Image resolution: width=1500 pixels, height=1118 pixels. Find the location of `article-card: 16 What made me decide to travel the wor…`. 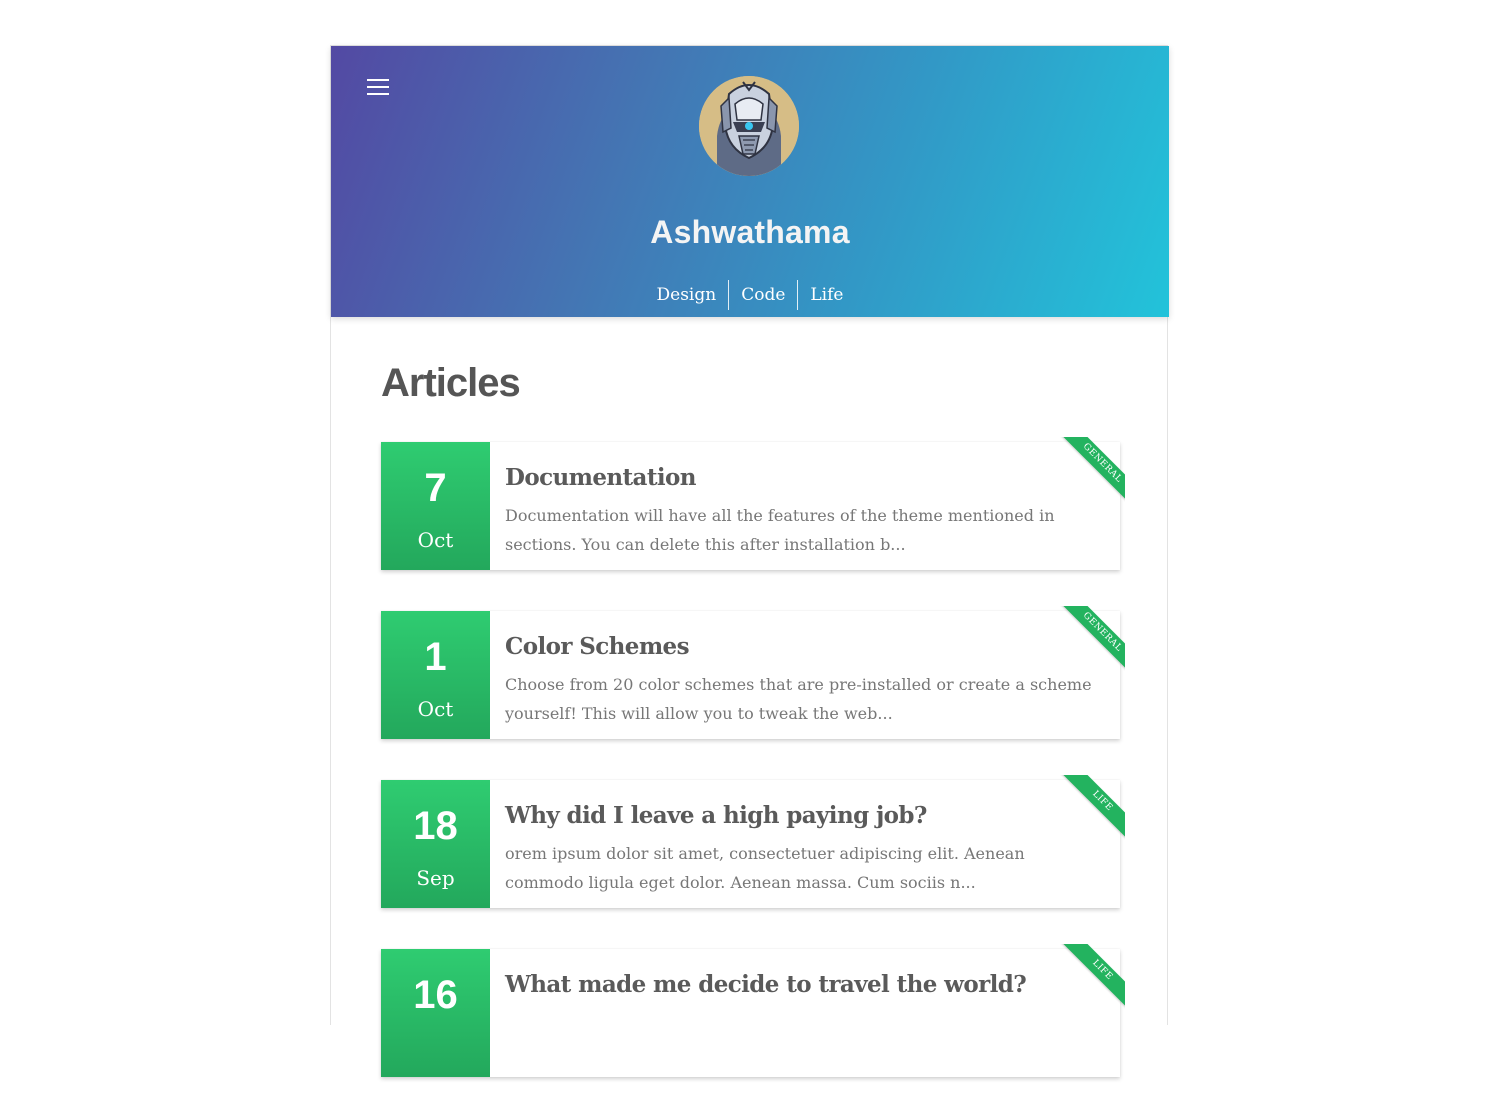

article-card: 16 What made me decide to travel the wor… is located at coordinates (753, 1010).